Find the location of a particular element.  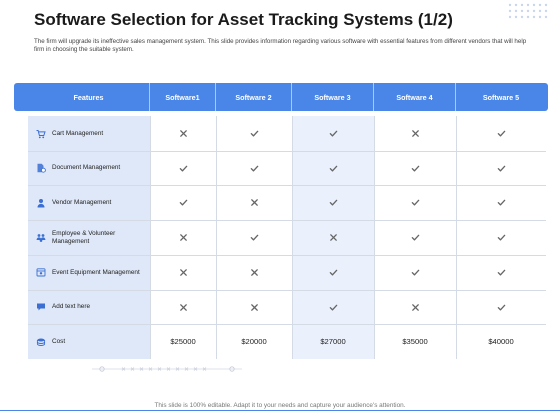

cost-value: $35000 is located at coordinates (415, 342).